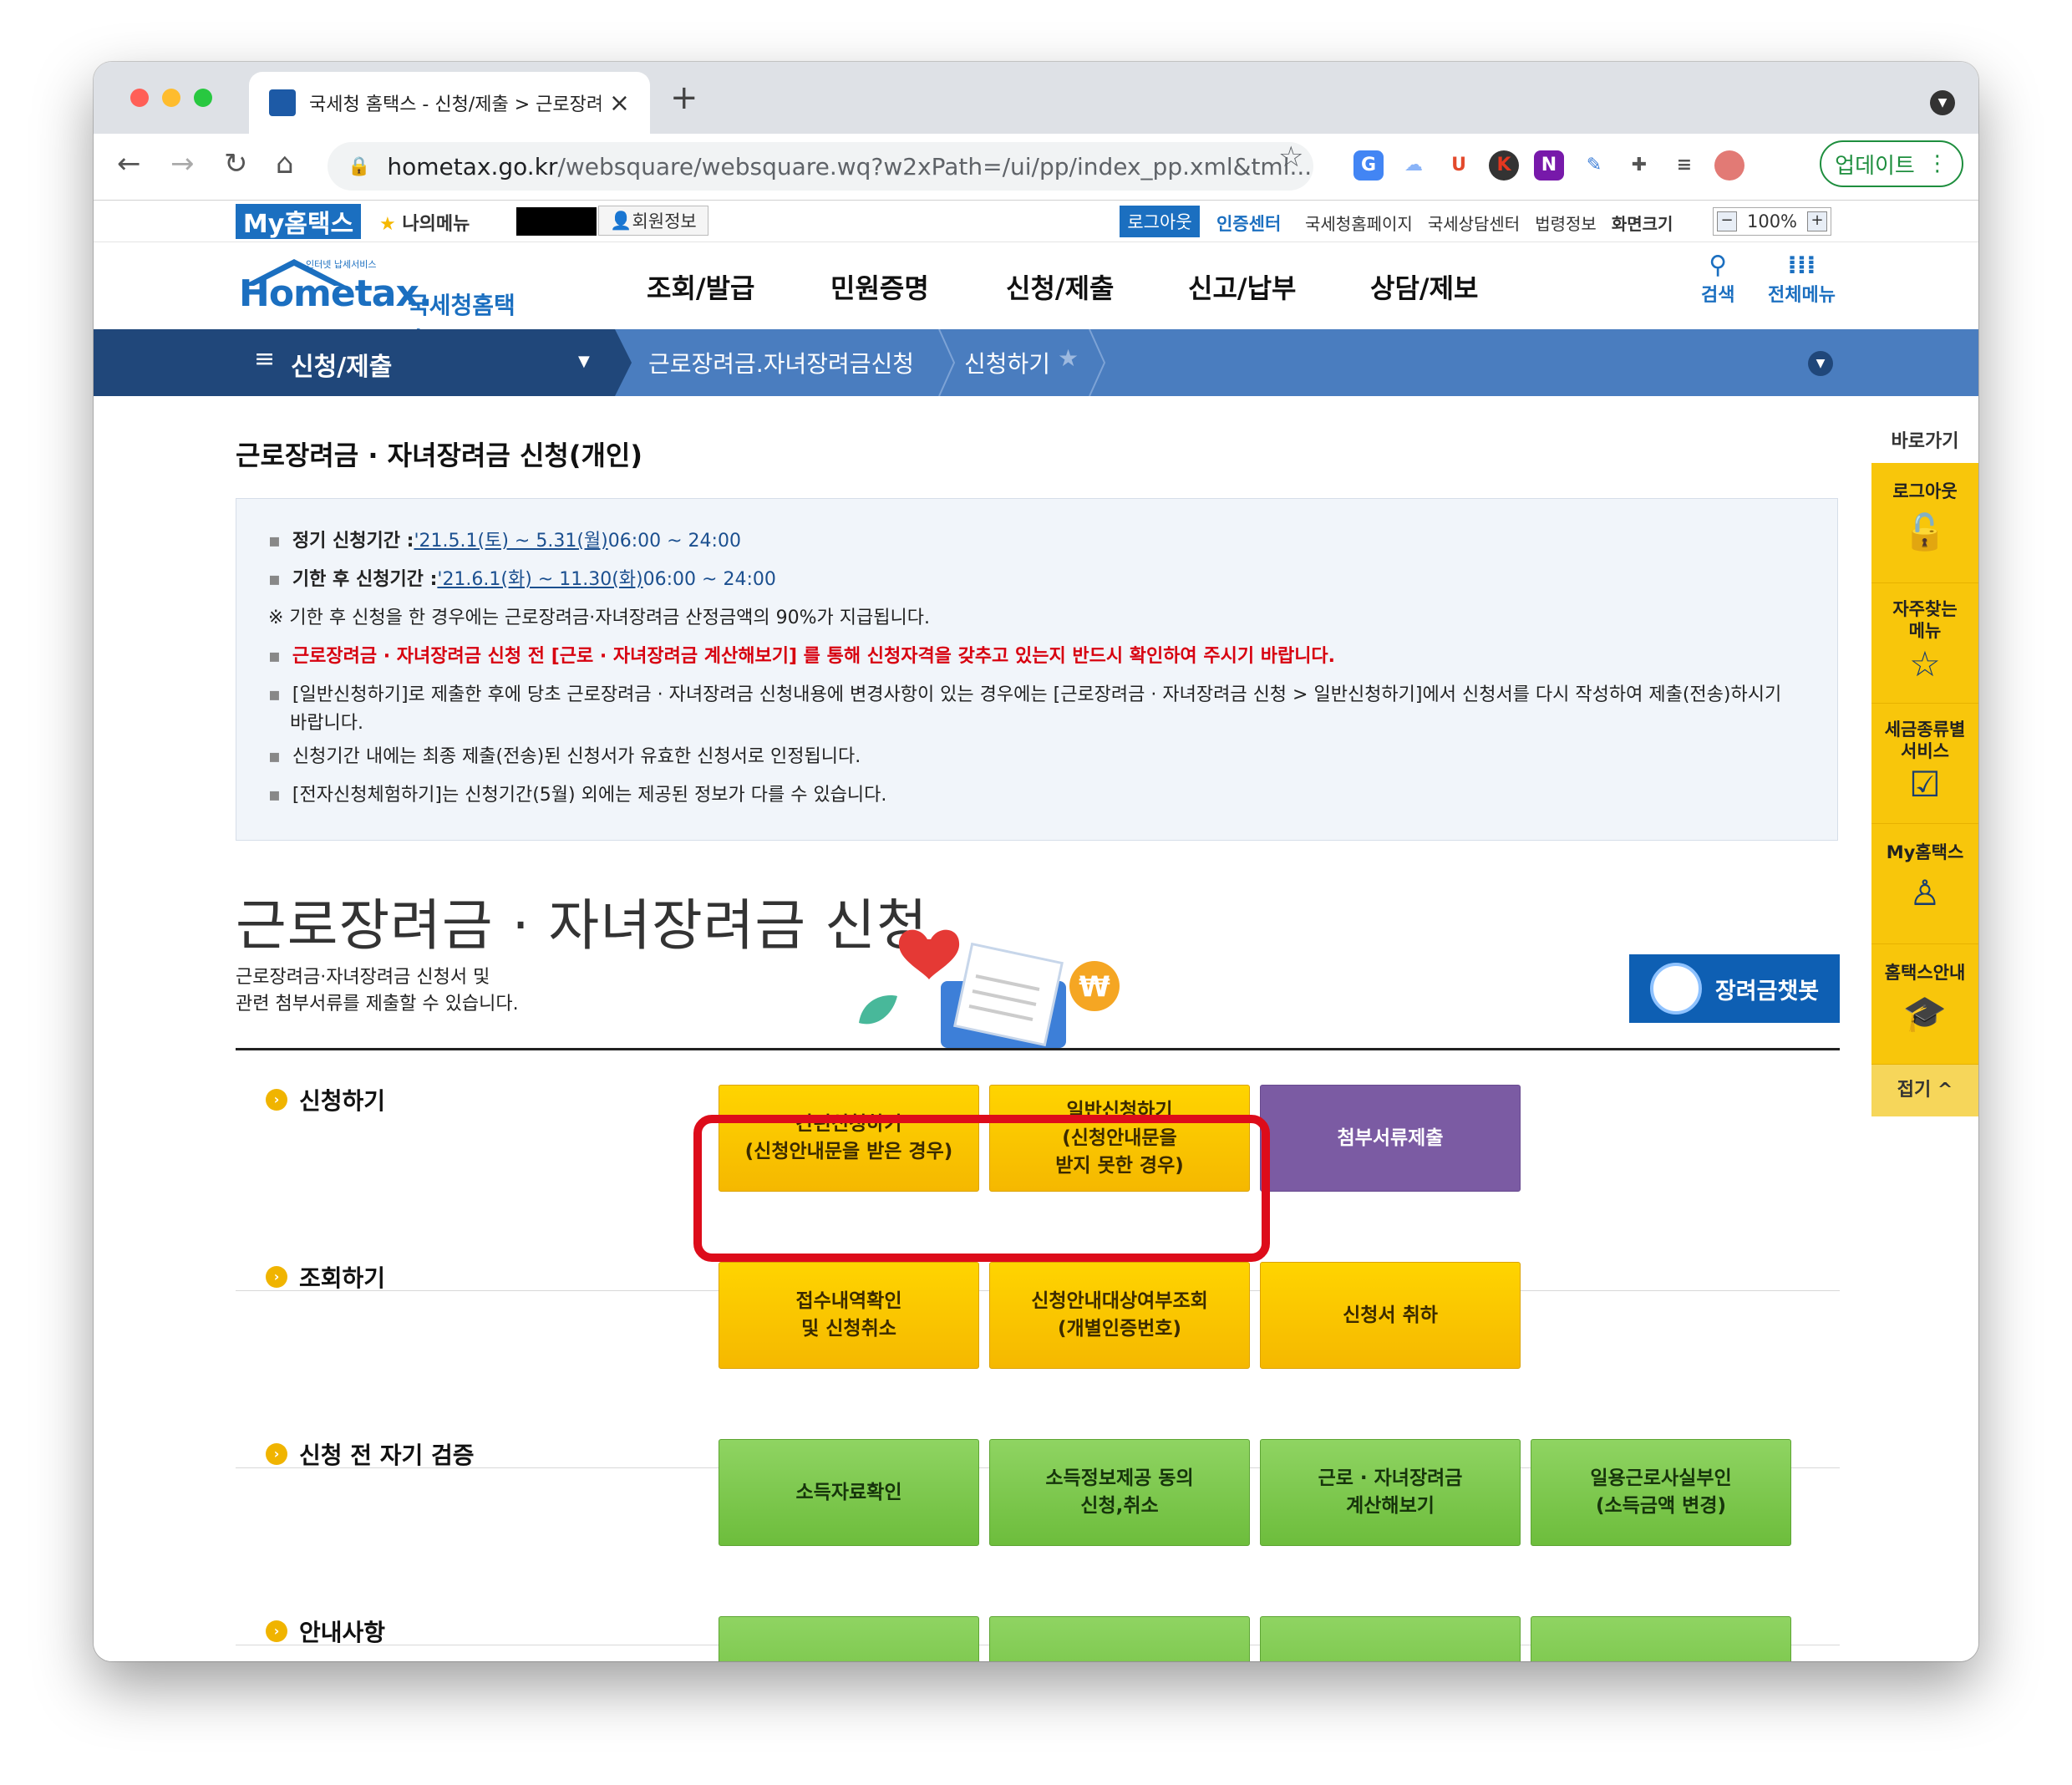 The width and height of the screenshot is (2072, 1785). What do you see at coordinates (539, 580) in the screenshot?
I see `info-l2-link: '21.6.1(화) ~ 11.30(화)` at bounding box center [539, 580].